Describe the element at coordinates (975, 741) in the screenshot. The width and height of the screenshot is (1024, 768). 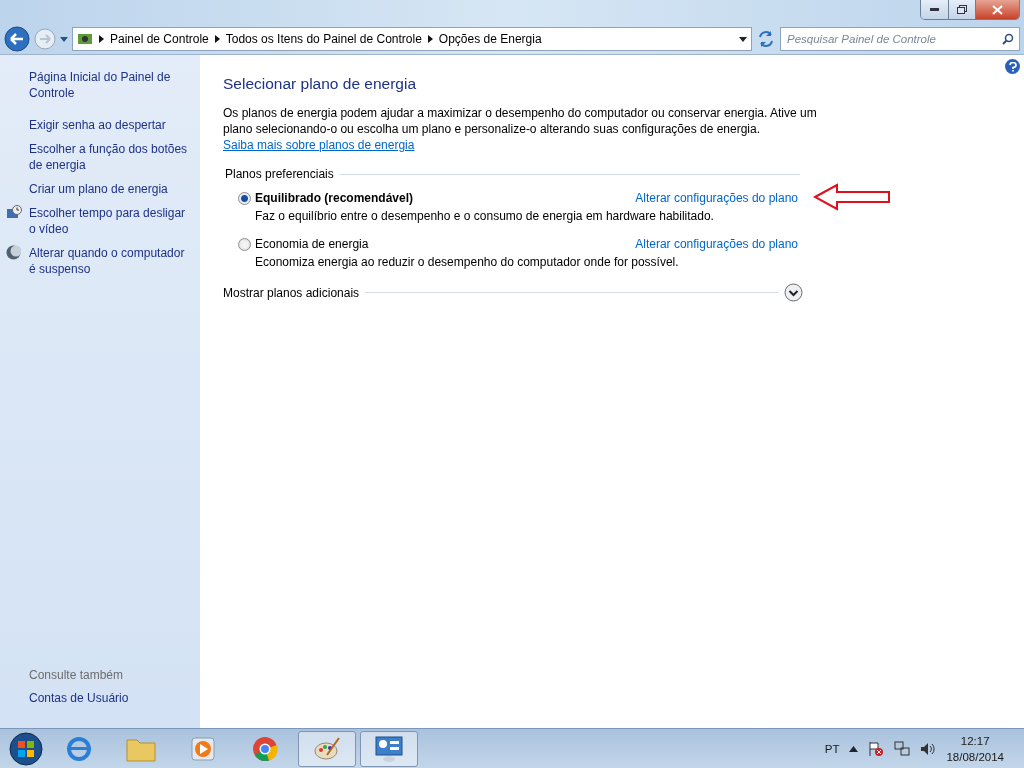
I see `time-text: 12:17` at that location.